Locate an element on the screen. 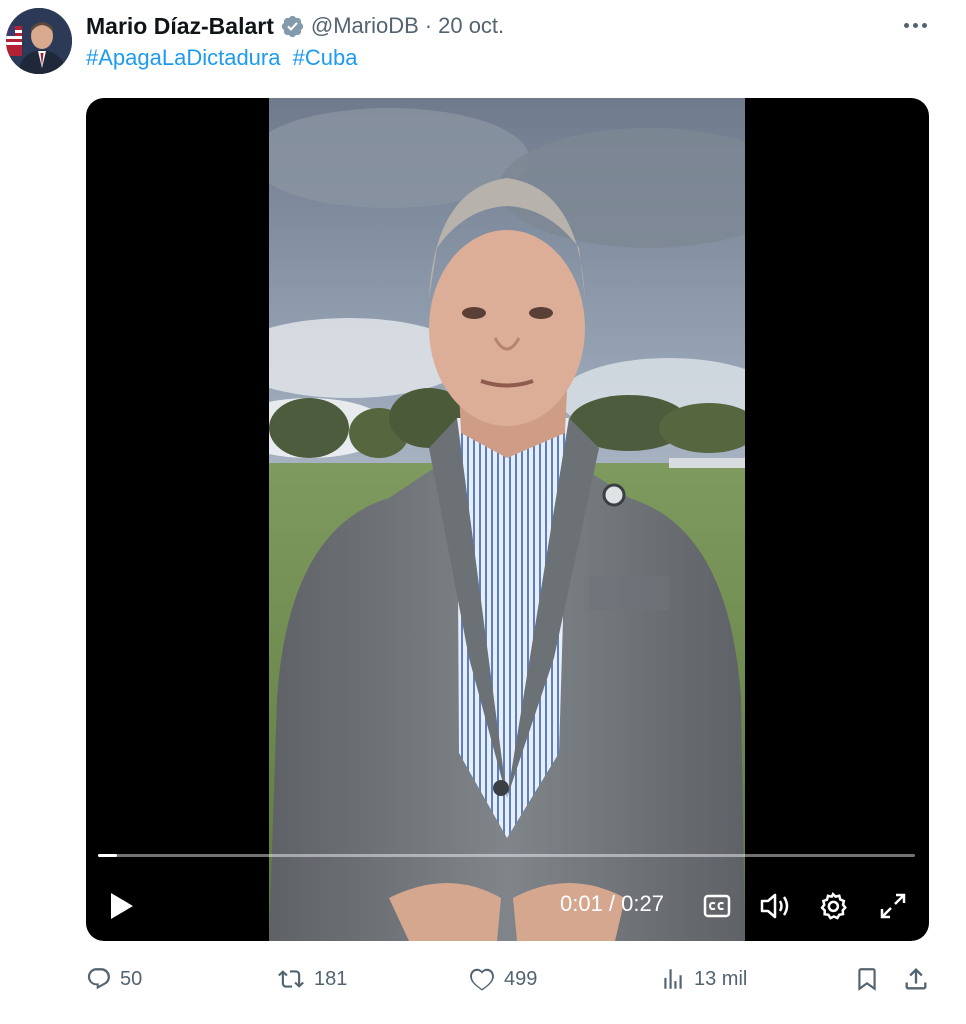  like-button: 499 is located at coordinates (502, 979).